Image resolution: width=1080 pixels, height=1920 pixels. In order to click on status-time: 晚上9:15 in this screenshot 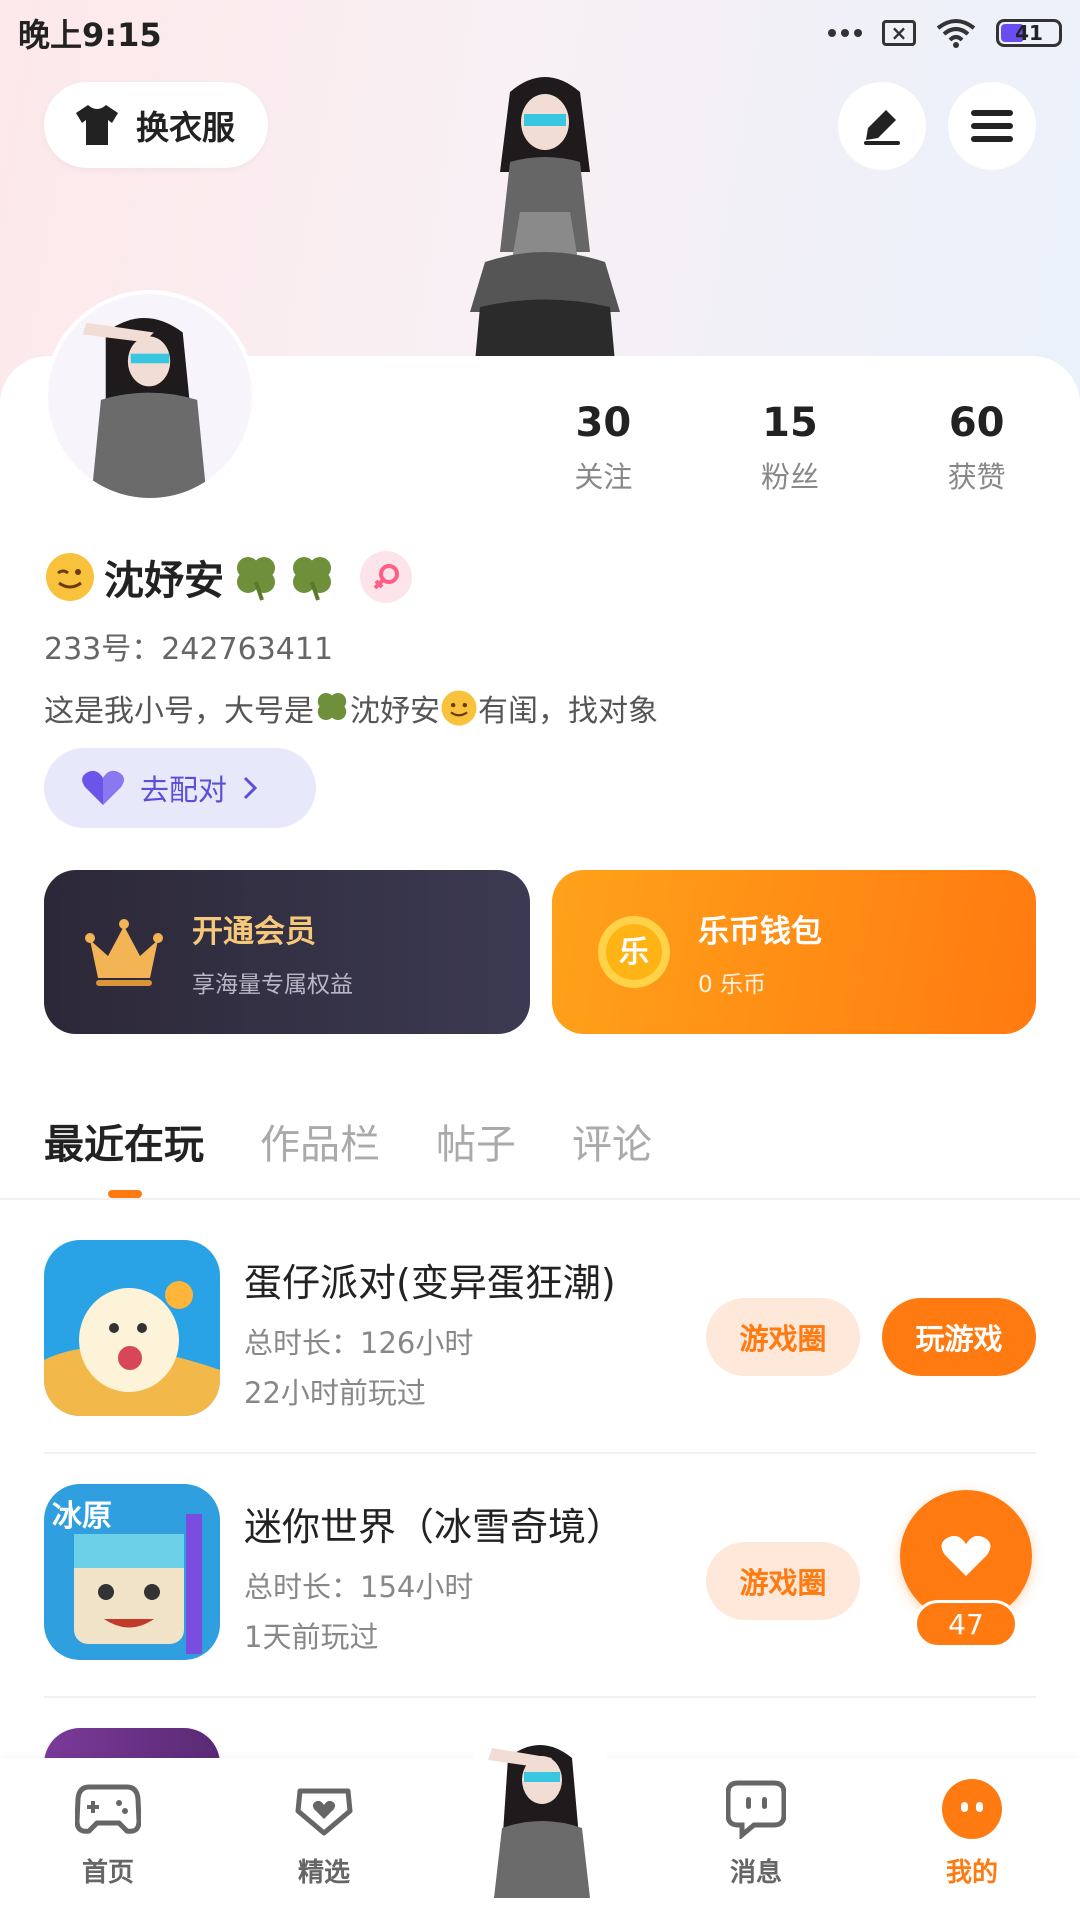, I will do `click(90, 35)`.